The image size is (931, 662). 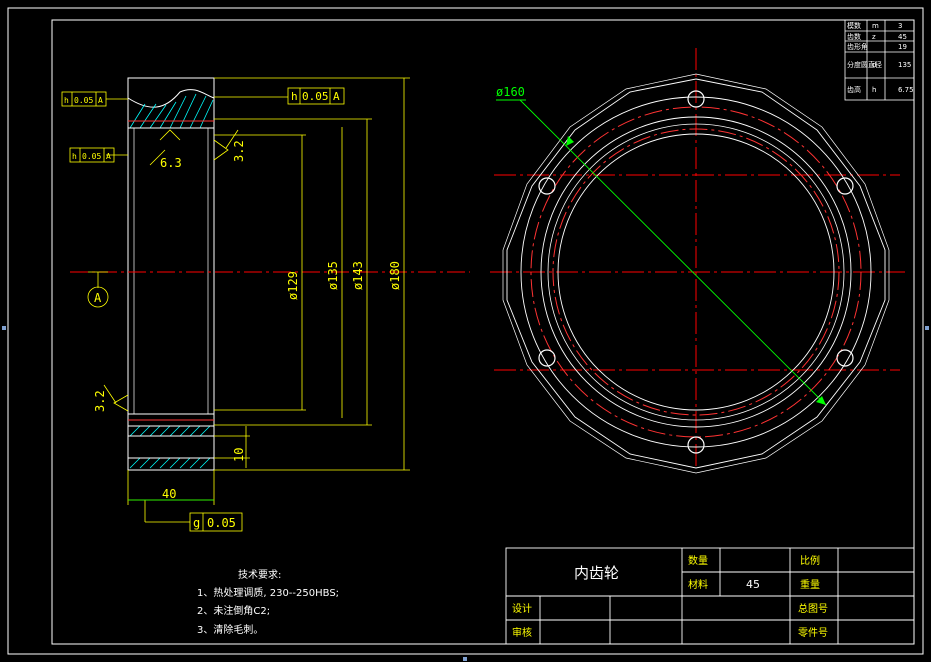 I want to click on param-symbol: z, so click(x=874, y=37).